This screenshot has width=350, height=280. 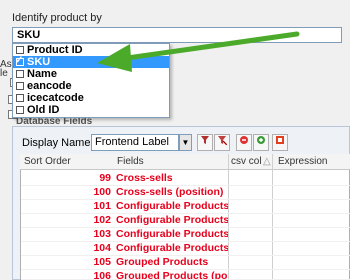 I want to click on column-header-fields: Fields, so click(x=130, y=161).